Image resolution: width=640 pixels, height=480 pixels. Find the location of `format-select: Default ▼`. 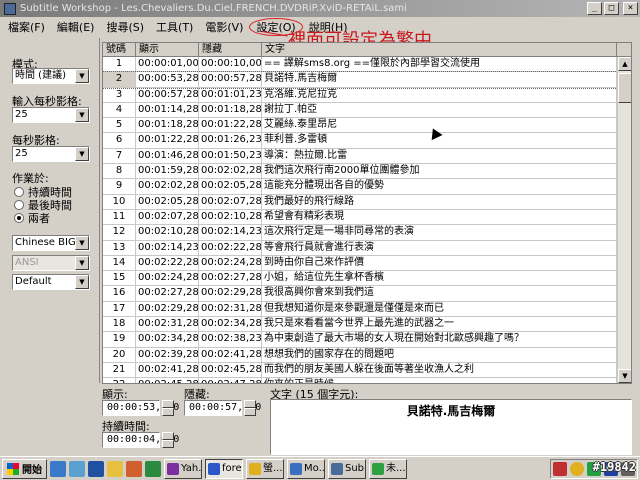

format-select: Default ▼ is located at coordinates (51, 282).